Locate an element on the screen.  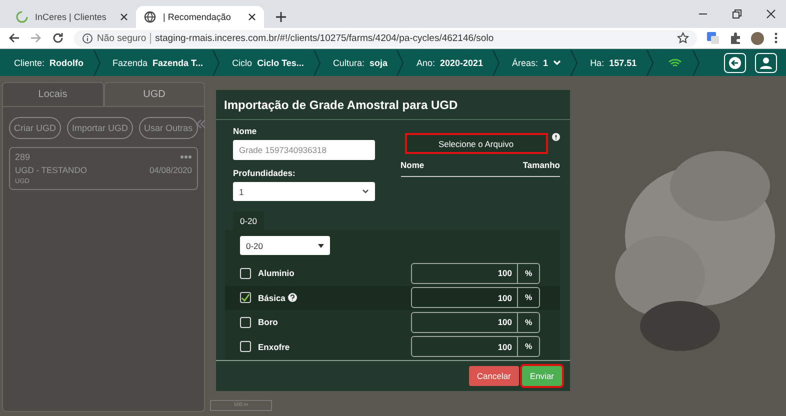
check-icon is located at coordinates (245, 297).